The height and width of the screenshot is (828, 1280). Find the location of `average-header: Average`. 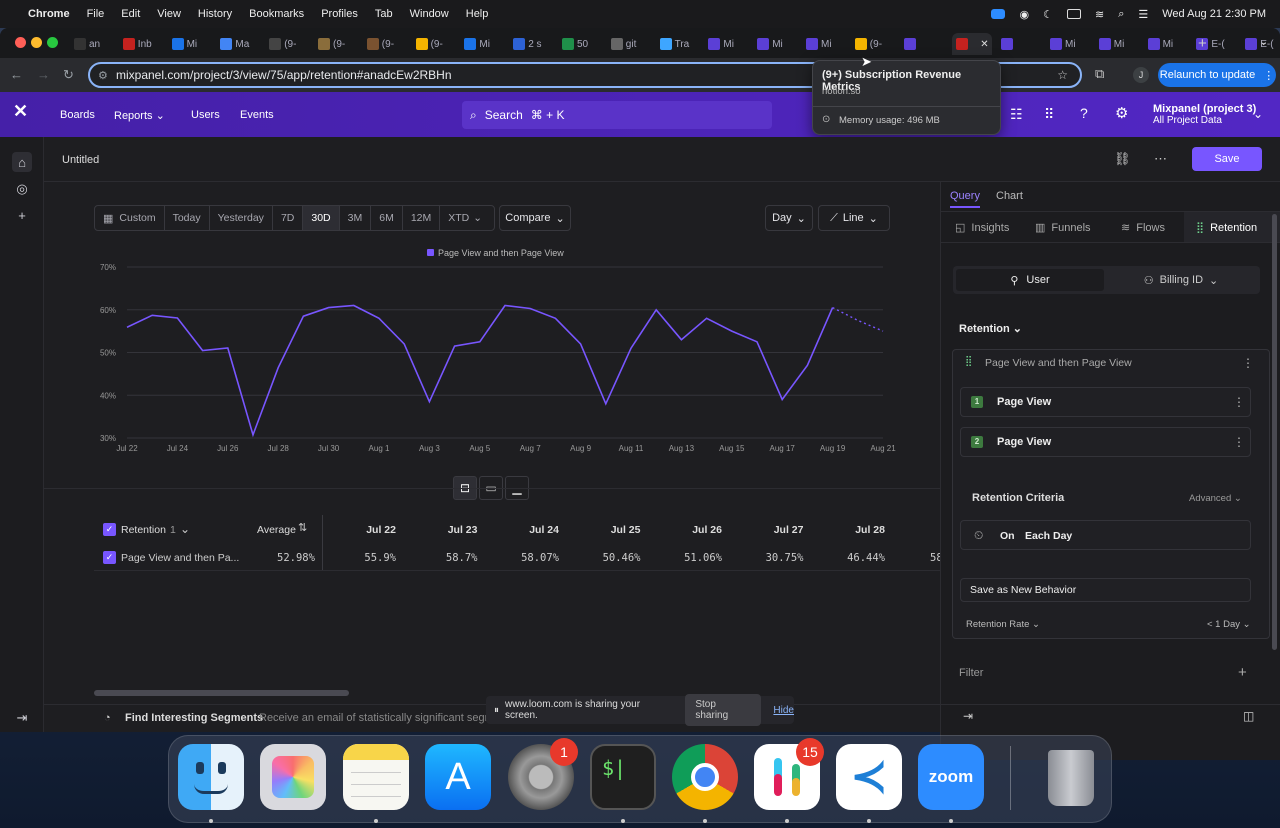

average-header: Average is located at coordinates (276, 530).